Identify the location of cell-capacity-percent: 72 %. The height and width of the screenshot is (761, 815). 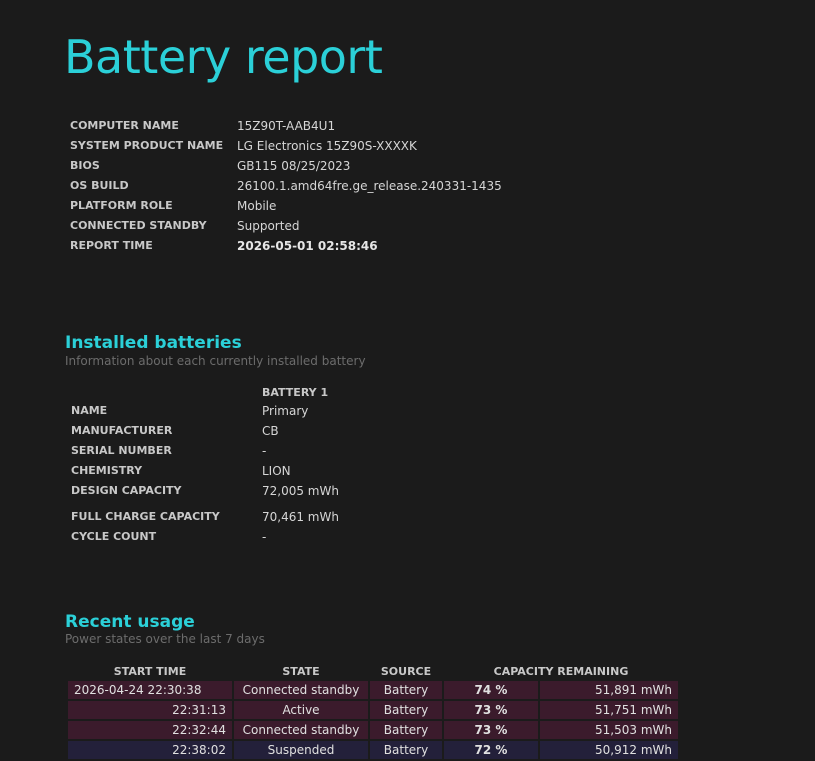
(491, 750).